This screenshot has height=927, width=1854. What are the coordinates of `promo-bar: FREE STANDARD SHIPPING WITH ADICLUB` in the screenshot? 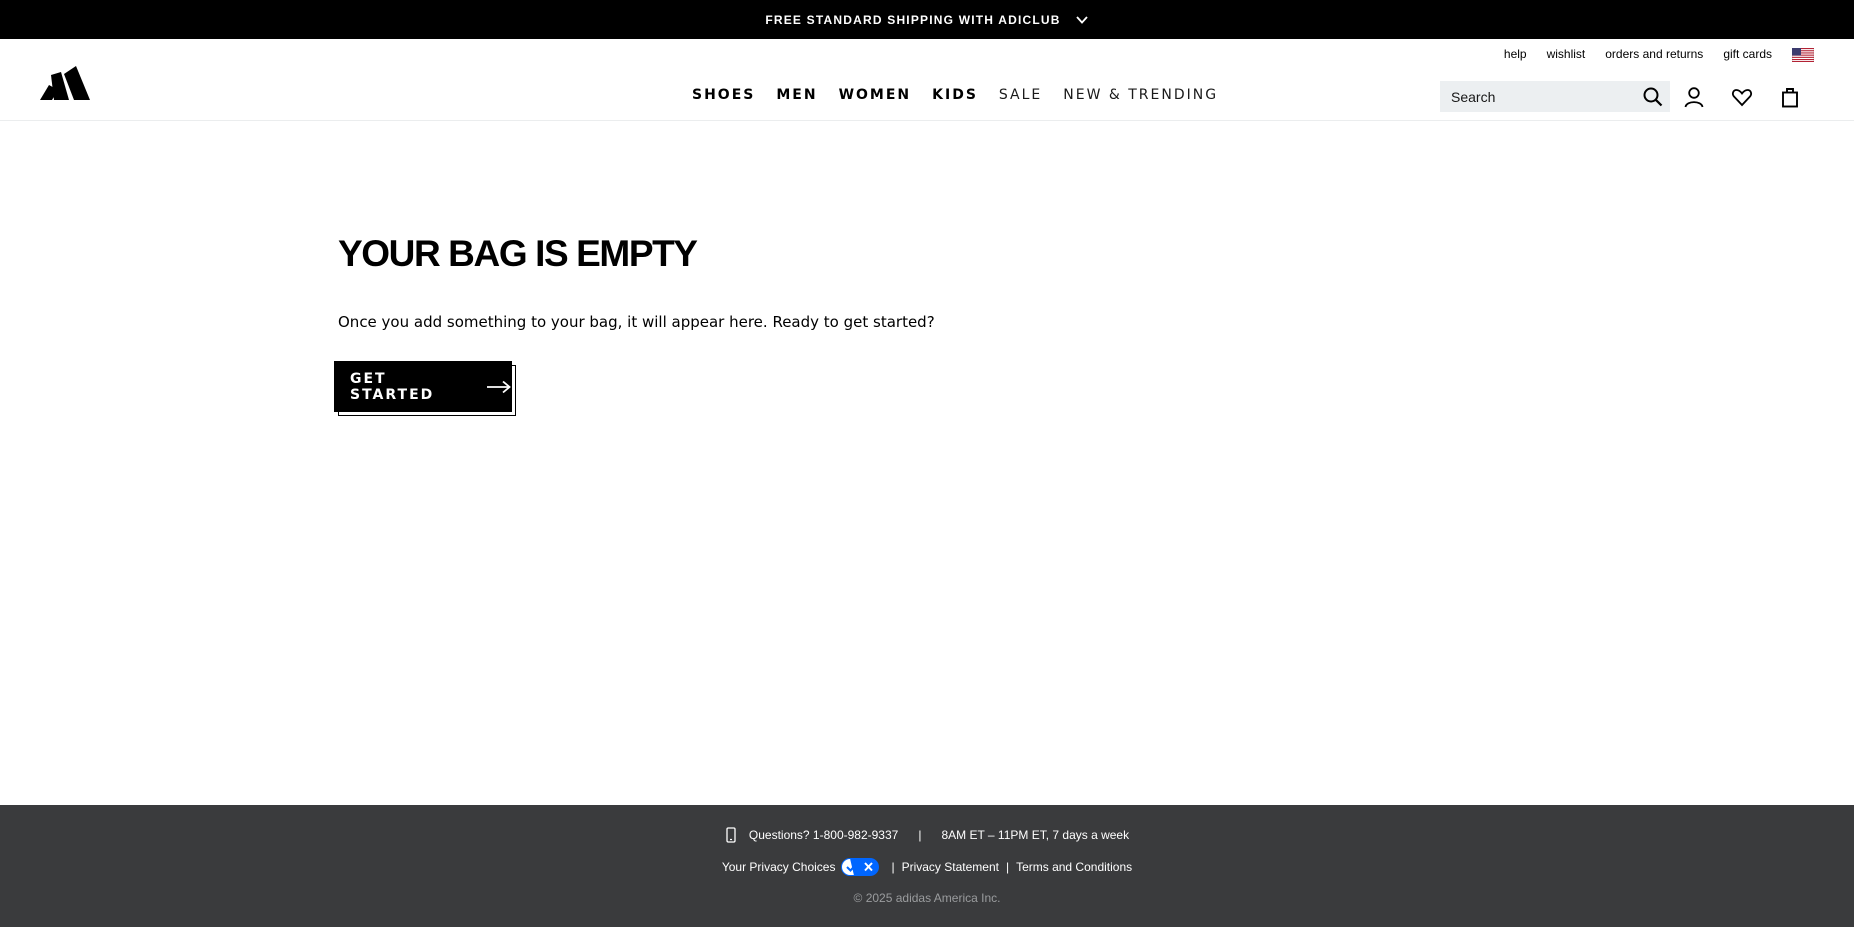 It's located at (927, 19).